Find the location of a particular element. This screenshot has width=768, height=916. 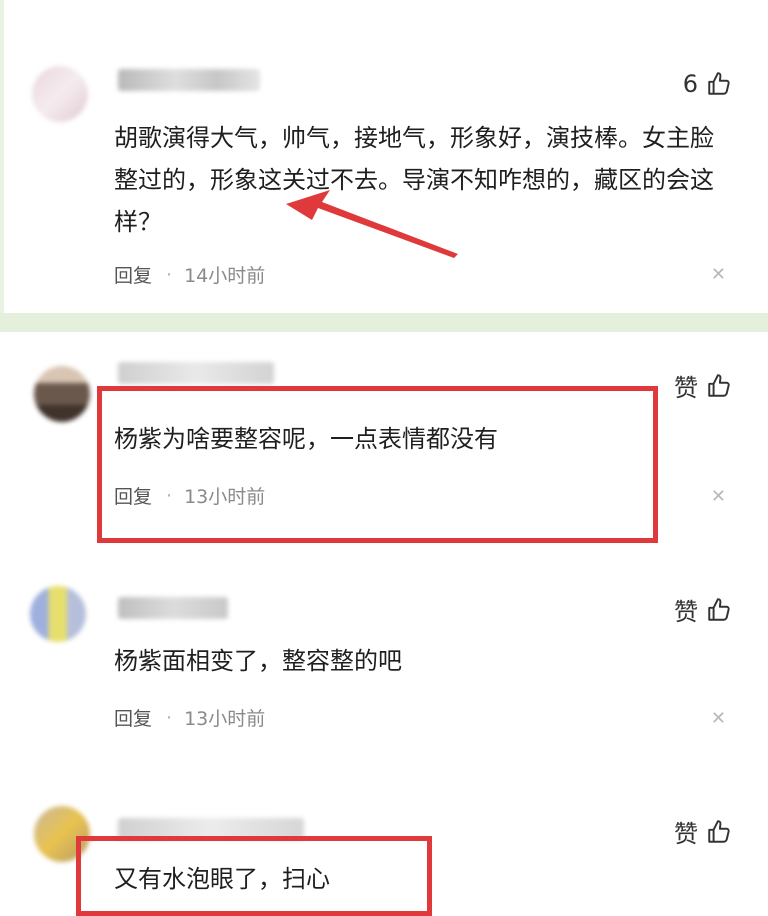

section-divider is located at coordinates (384, 322).